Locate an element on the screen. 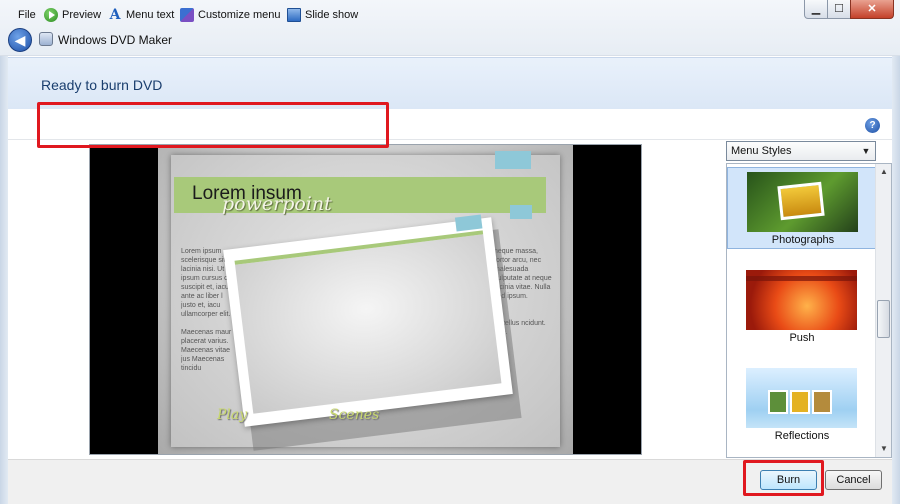 Image resolution: width=900 pixels, height=504 pixels. menu-text-button: A Menu text is located at coordinates (141, 15).